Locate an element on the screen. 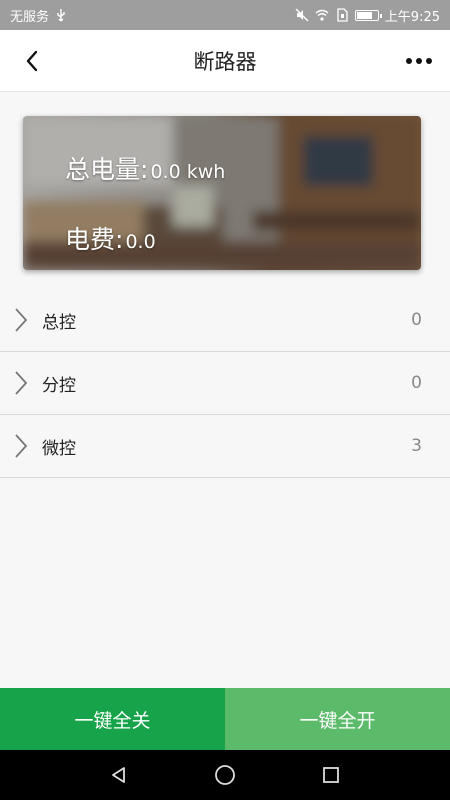 The height and width of the screenshot is (800, 450). wifi-icon is located at coordinates (322, 15).